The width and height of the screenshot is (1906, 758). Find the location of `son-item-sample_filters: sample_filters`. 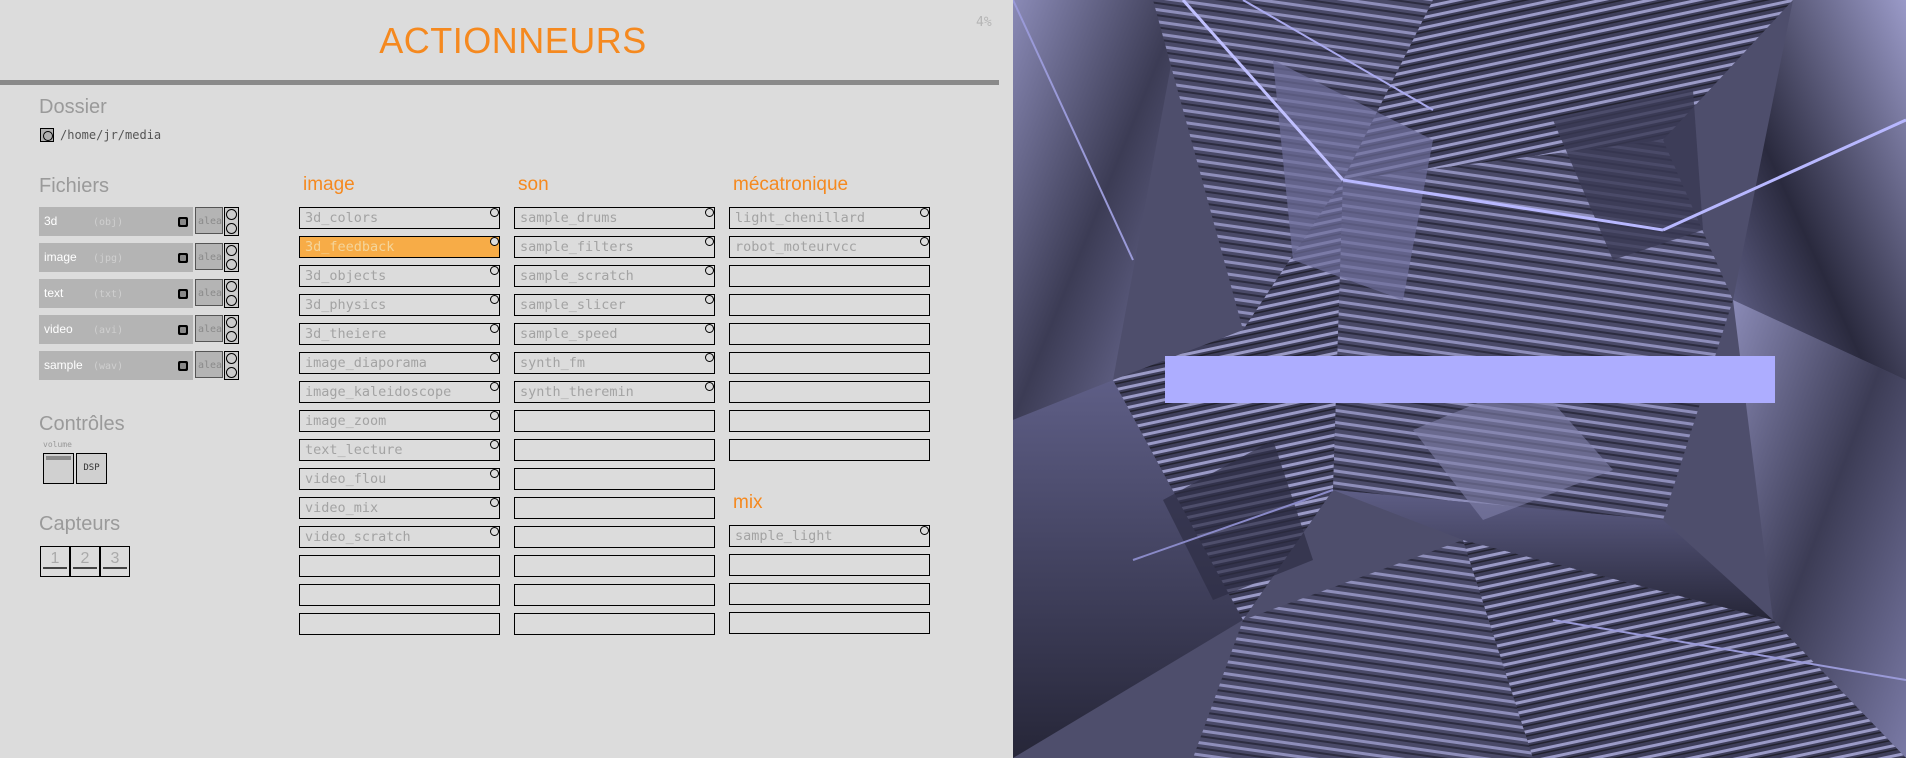

son-item-sample_filters: sample_filters is located at coordinates (614, 247).